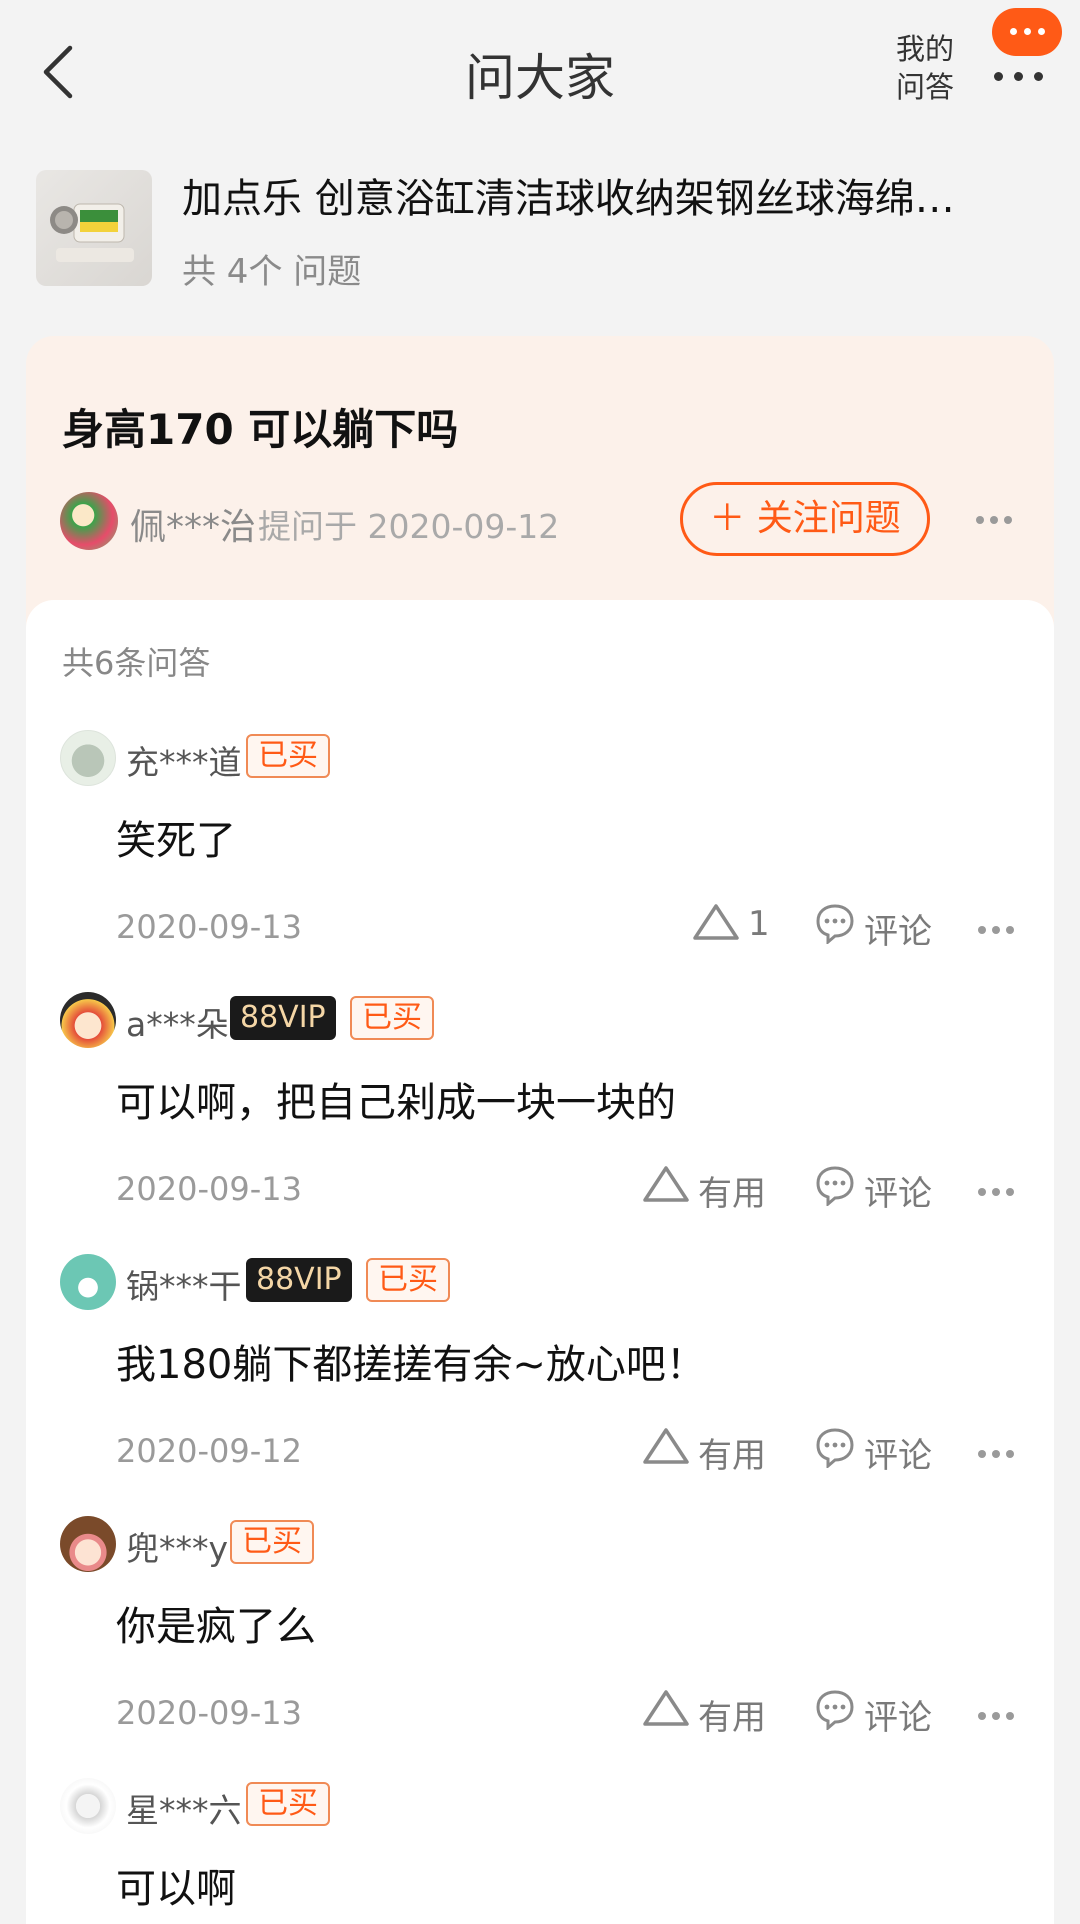 Image resolution: width=1080 pixels, height=1924 pixels. Describe the element at coordinates (177, 1548) in the screenshot. I see `answer-user: 兜***y` at that location.